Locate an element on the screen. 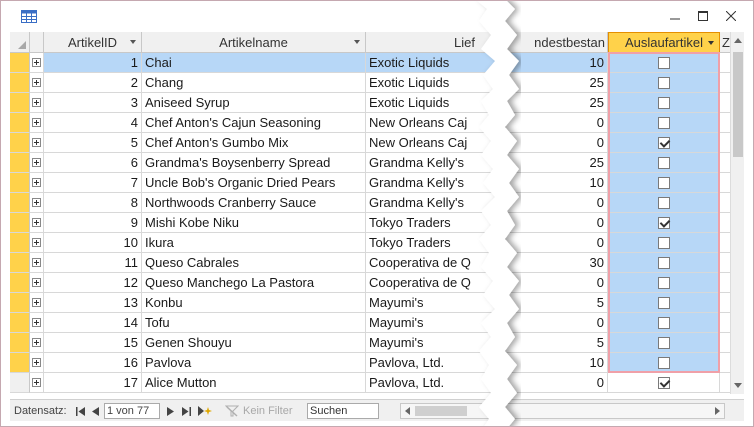 The image size is (754, 427). cell-artikelname: Chai is located at coordinates (254, 63).